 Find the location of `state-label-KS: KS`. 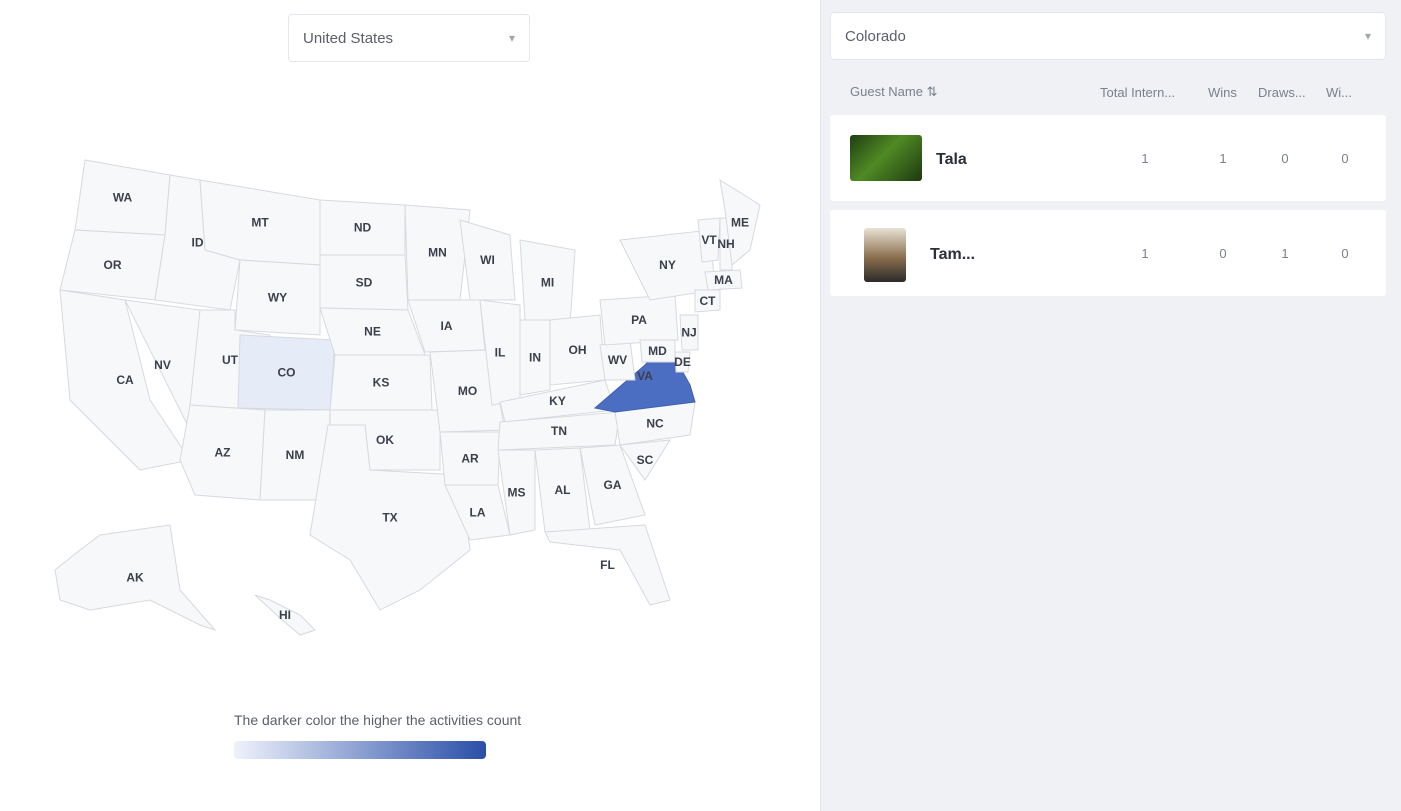

state-label-KS: KS is located at coordinates (381, 383).